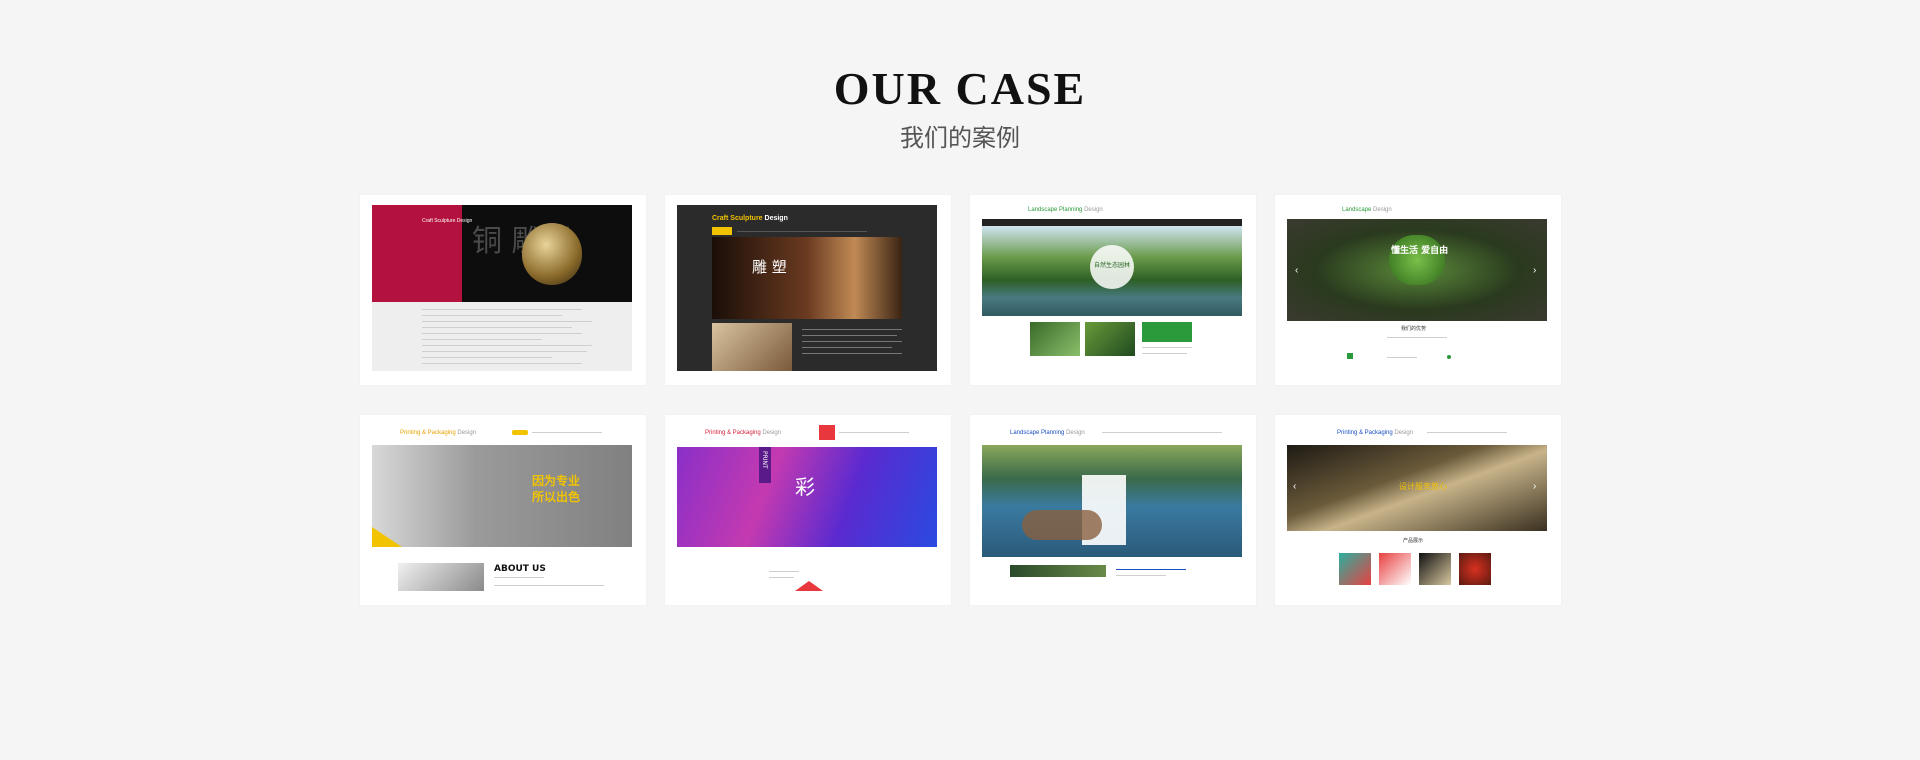 The width and height of the screenshot is (1920, 760). I want to click on case-card-4: Landscape Design 懂生活 爱自由 ‹ › 我们的优势, so click(1418, 290).